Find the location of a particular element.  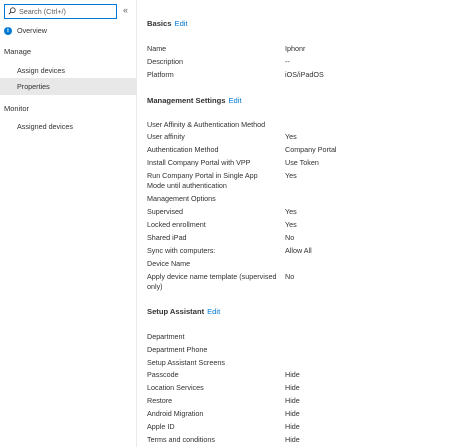

device-name-heading: Device Name is located at coordinates (169, 263).